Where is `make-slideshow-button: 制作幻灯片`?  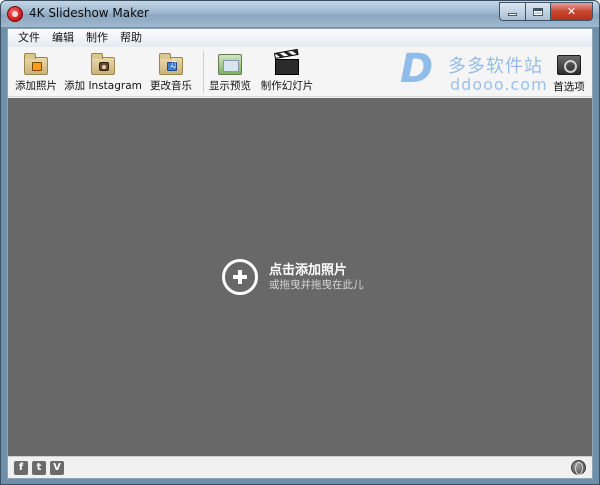
make-slideshow-button: 制作幻灯片 is located at coordinates (287, 71).